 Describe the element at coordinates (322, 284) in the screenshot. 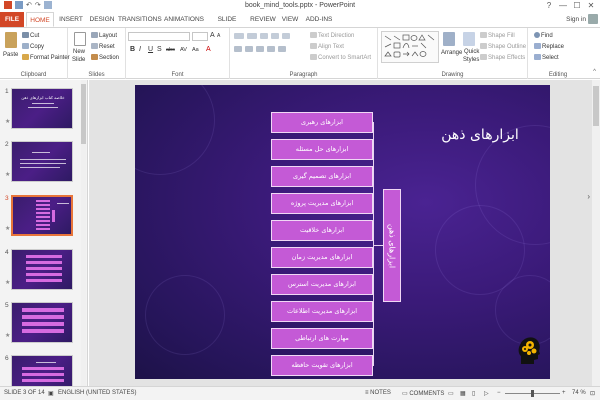

I see `tool-box-7: ابزارهای مدیریت استرس` at that location.